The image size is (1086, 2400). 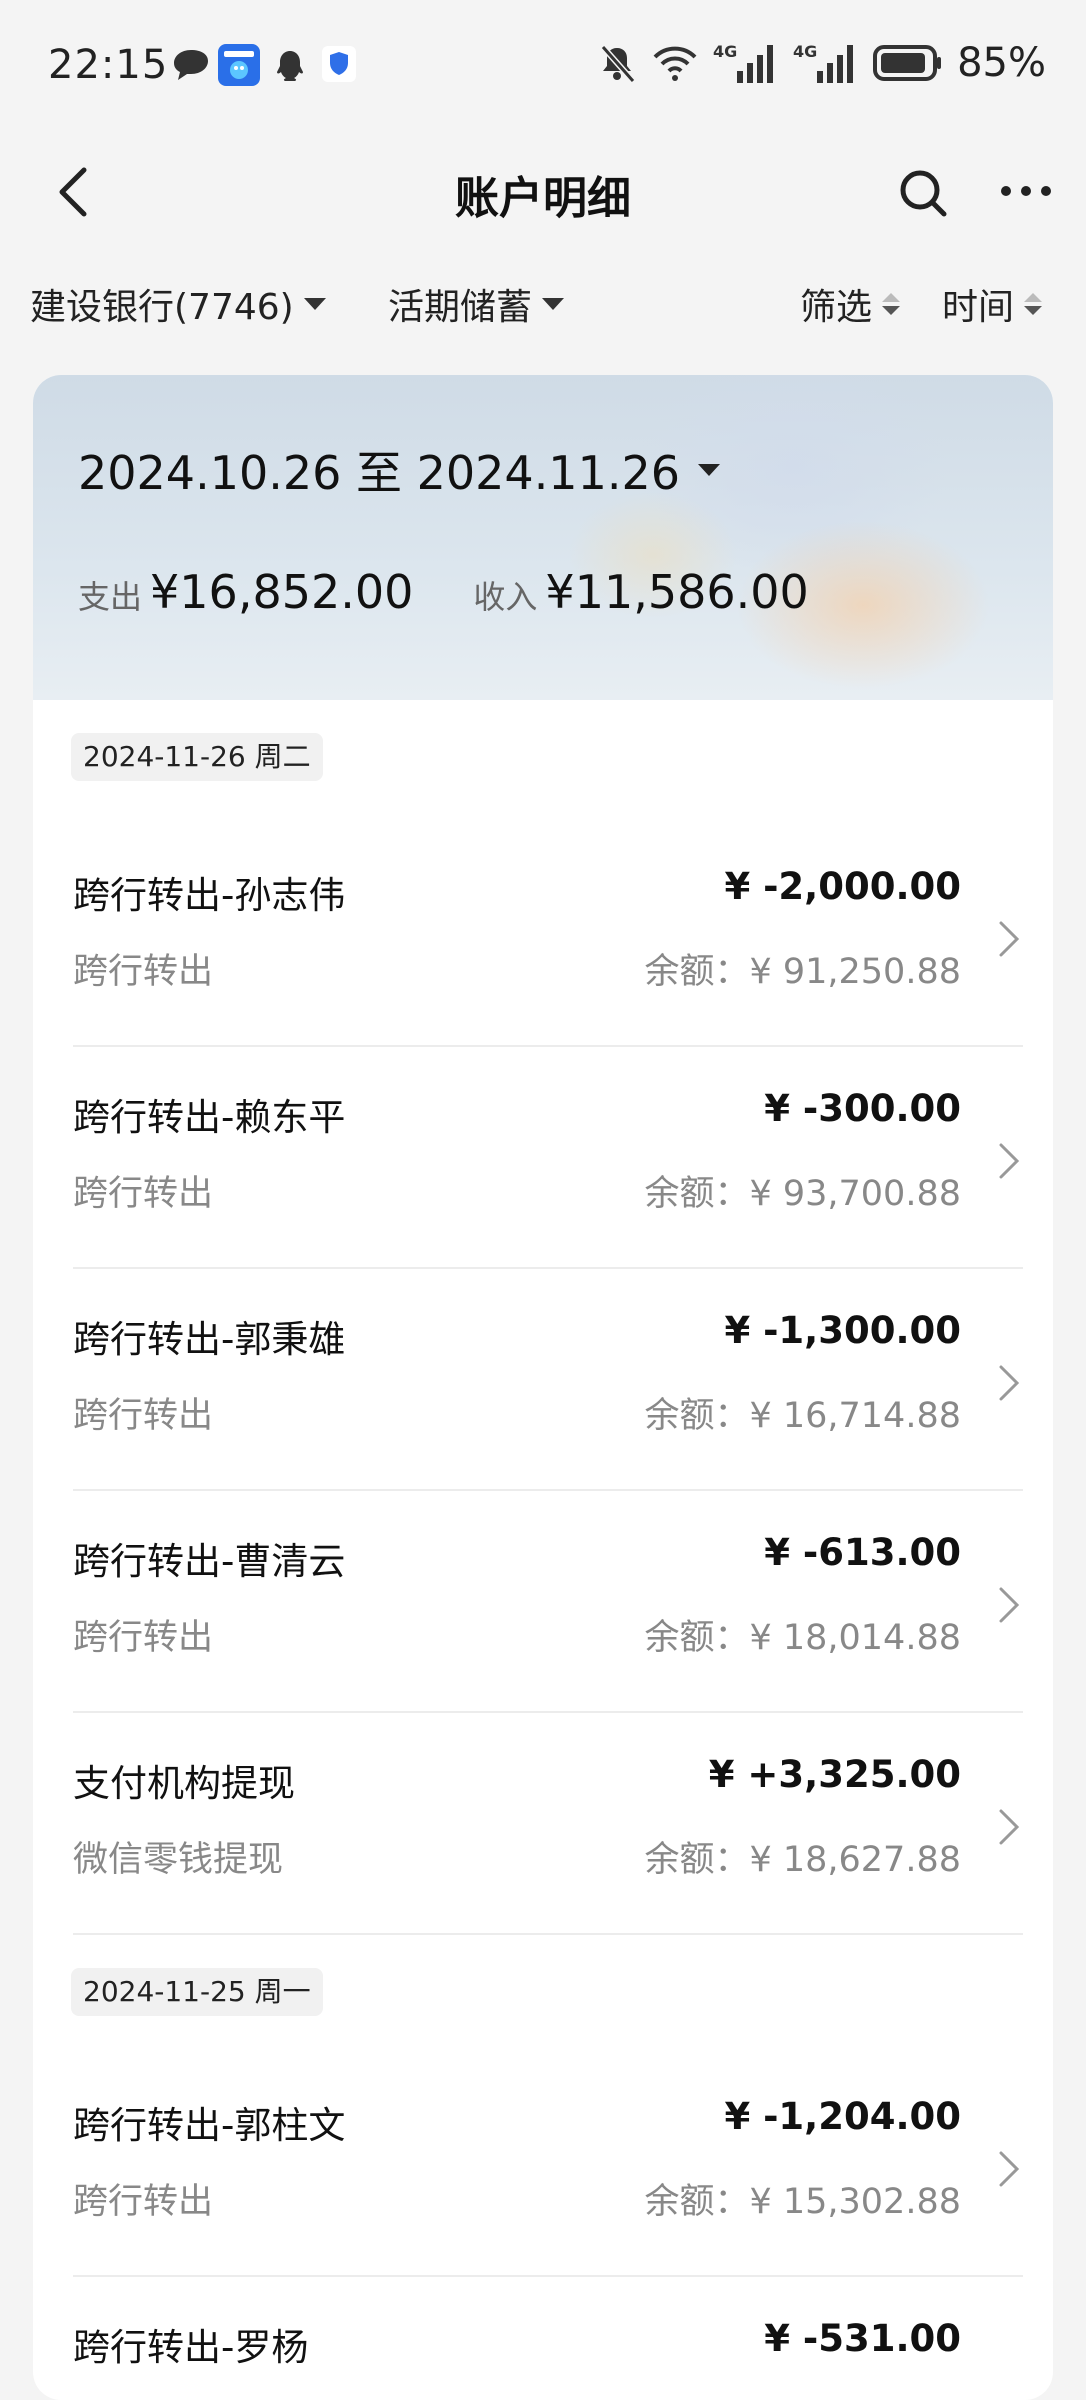 What do you see at coordinates (677, 592) in the screenshot?
I see `income-value: ¥11,586.00` at bounding box center [677, 592].